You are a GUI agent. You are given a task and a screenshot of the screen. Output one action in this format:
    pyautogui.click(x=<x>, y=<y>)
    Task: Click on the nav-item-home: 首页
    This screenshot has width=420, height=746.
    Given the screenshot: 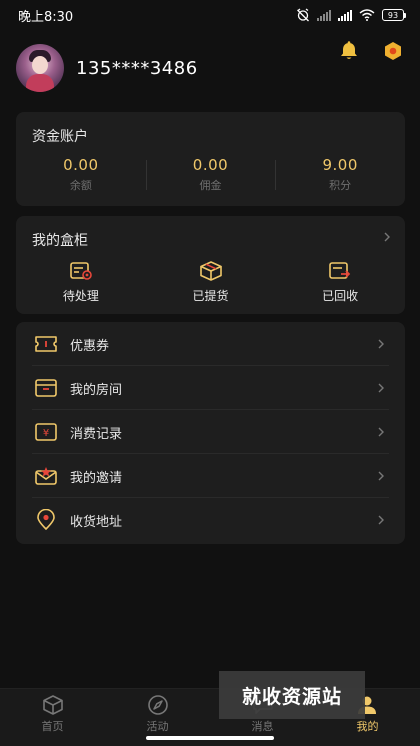 What is the action you would take?
    pyautogui.click(x=52, y=717)
    